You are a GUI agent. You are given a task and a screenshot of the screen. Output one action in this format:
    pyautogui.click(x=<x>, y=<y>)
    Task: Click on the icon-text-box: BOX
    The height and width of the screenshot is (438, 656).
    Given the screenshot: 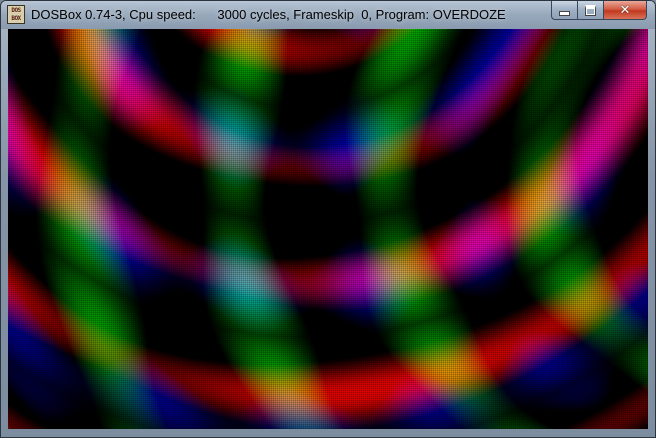 What is the action you would take?
    pyautogui.click(x=16, y=18)
    